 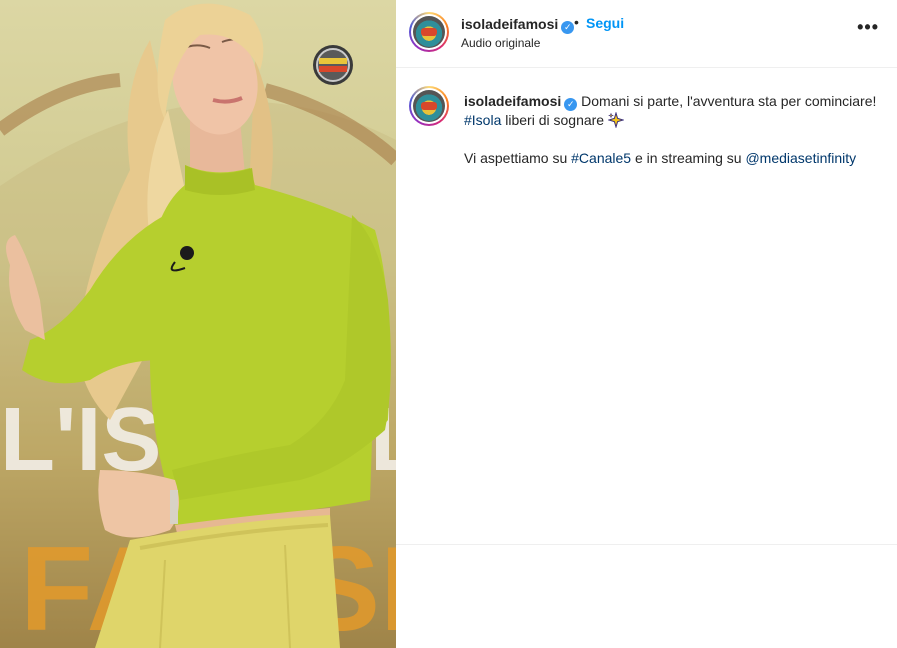 I want to click on hashtag-isola: #Isola, so click(x=482, y=120).